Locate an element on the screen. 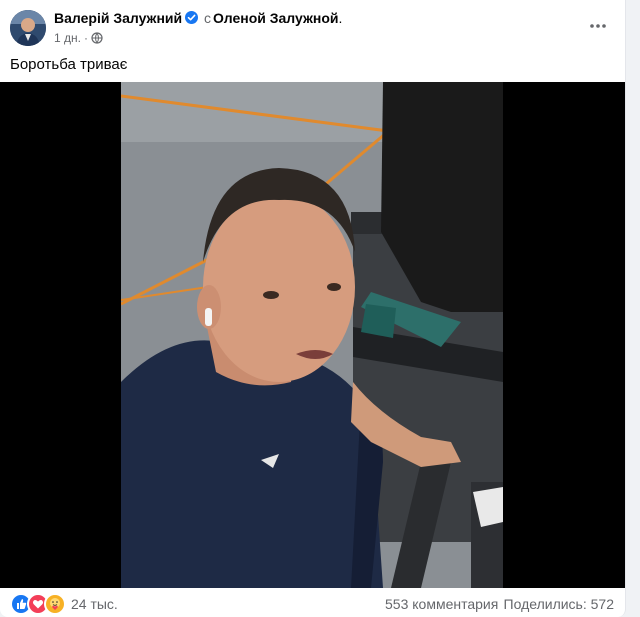  author-line: Валерій Залужний с Оленой Залужной. is located at coordinates (198, 18).